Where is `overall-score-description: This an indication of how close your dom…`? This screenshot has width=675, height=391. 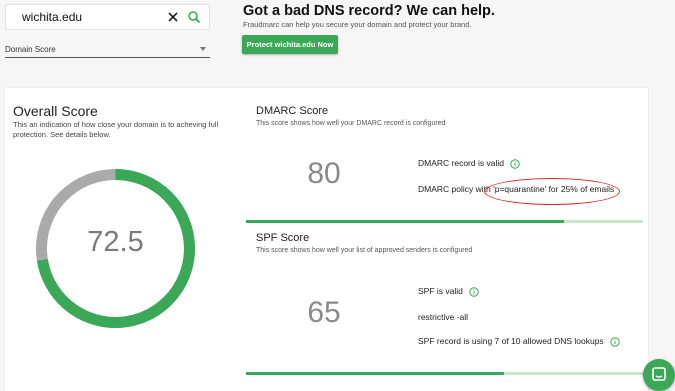 overall-score-description: This an indication of how close your dom… is located at coordinates (116, 129).